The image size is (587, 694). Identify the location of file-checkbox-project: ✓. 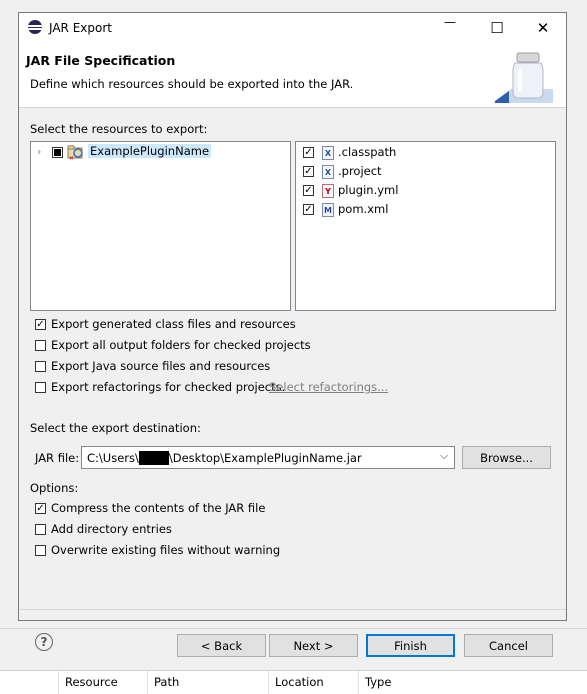
(308, 171).